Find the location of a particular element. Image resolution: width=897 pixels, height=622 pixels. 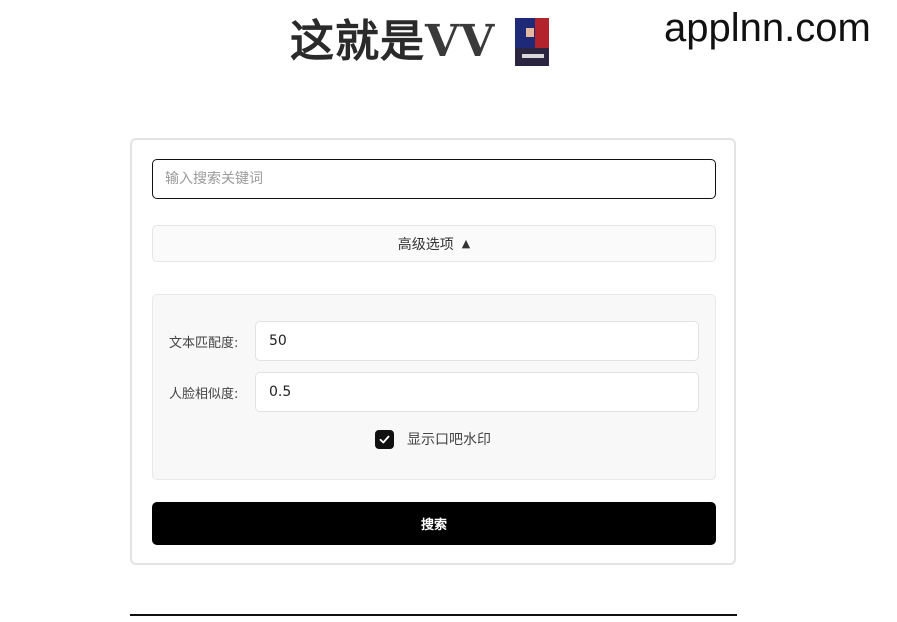

text-match-row: 文本匹配度: is located at coordinates (434, 341).